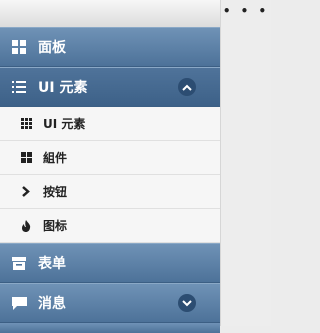 The image size is (320, 333). Describe the element at coordinates (110, 192) in the screenshot. I see `subnav-item-buttons: 按钮` at that location.